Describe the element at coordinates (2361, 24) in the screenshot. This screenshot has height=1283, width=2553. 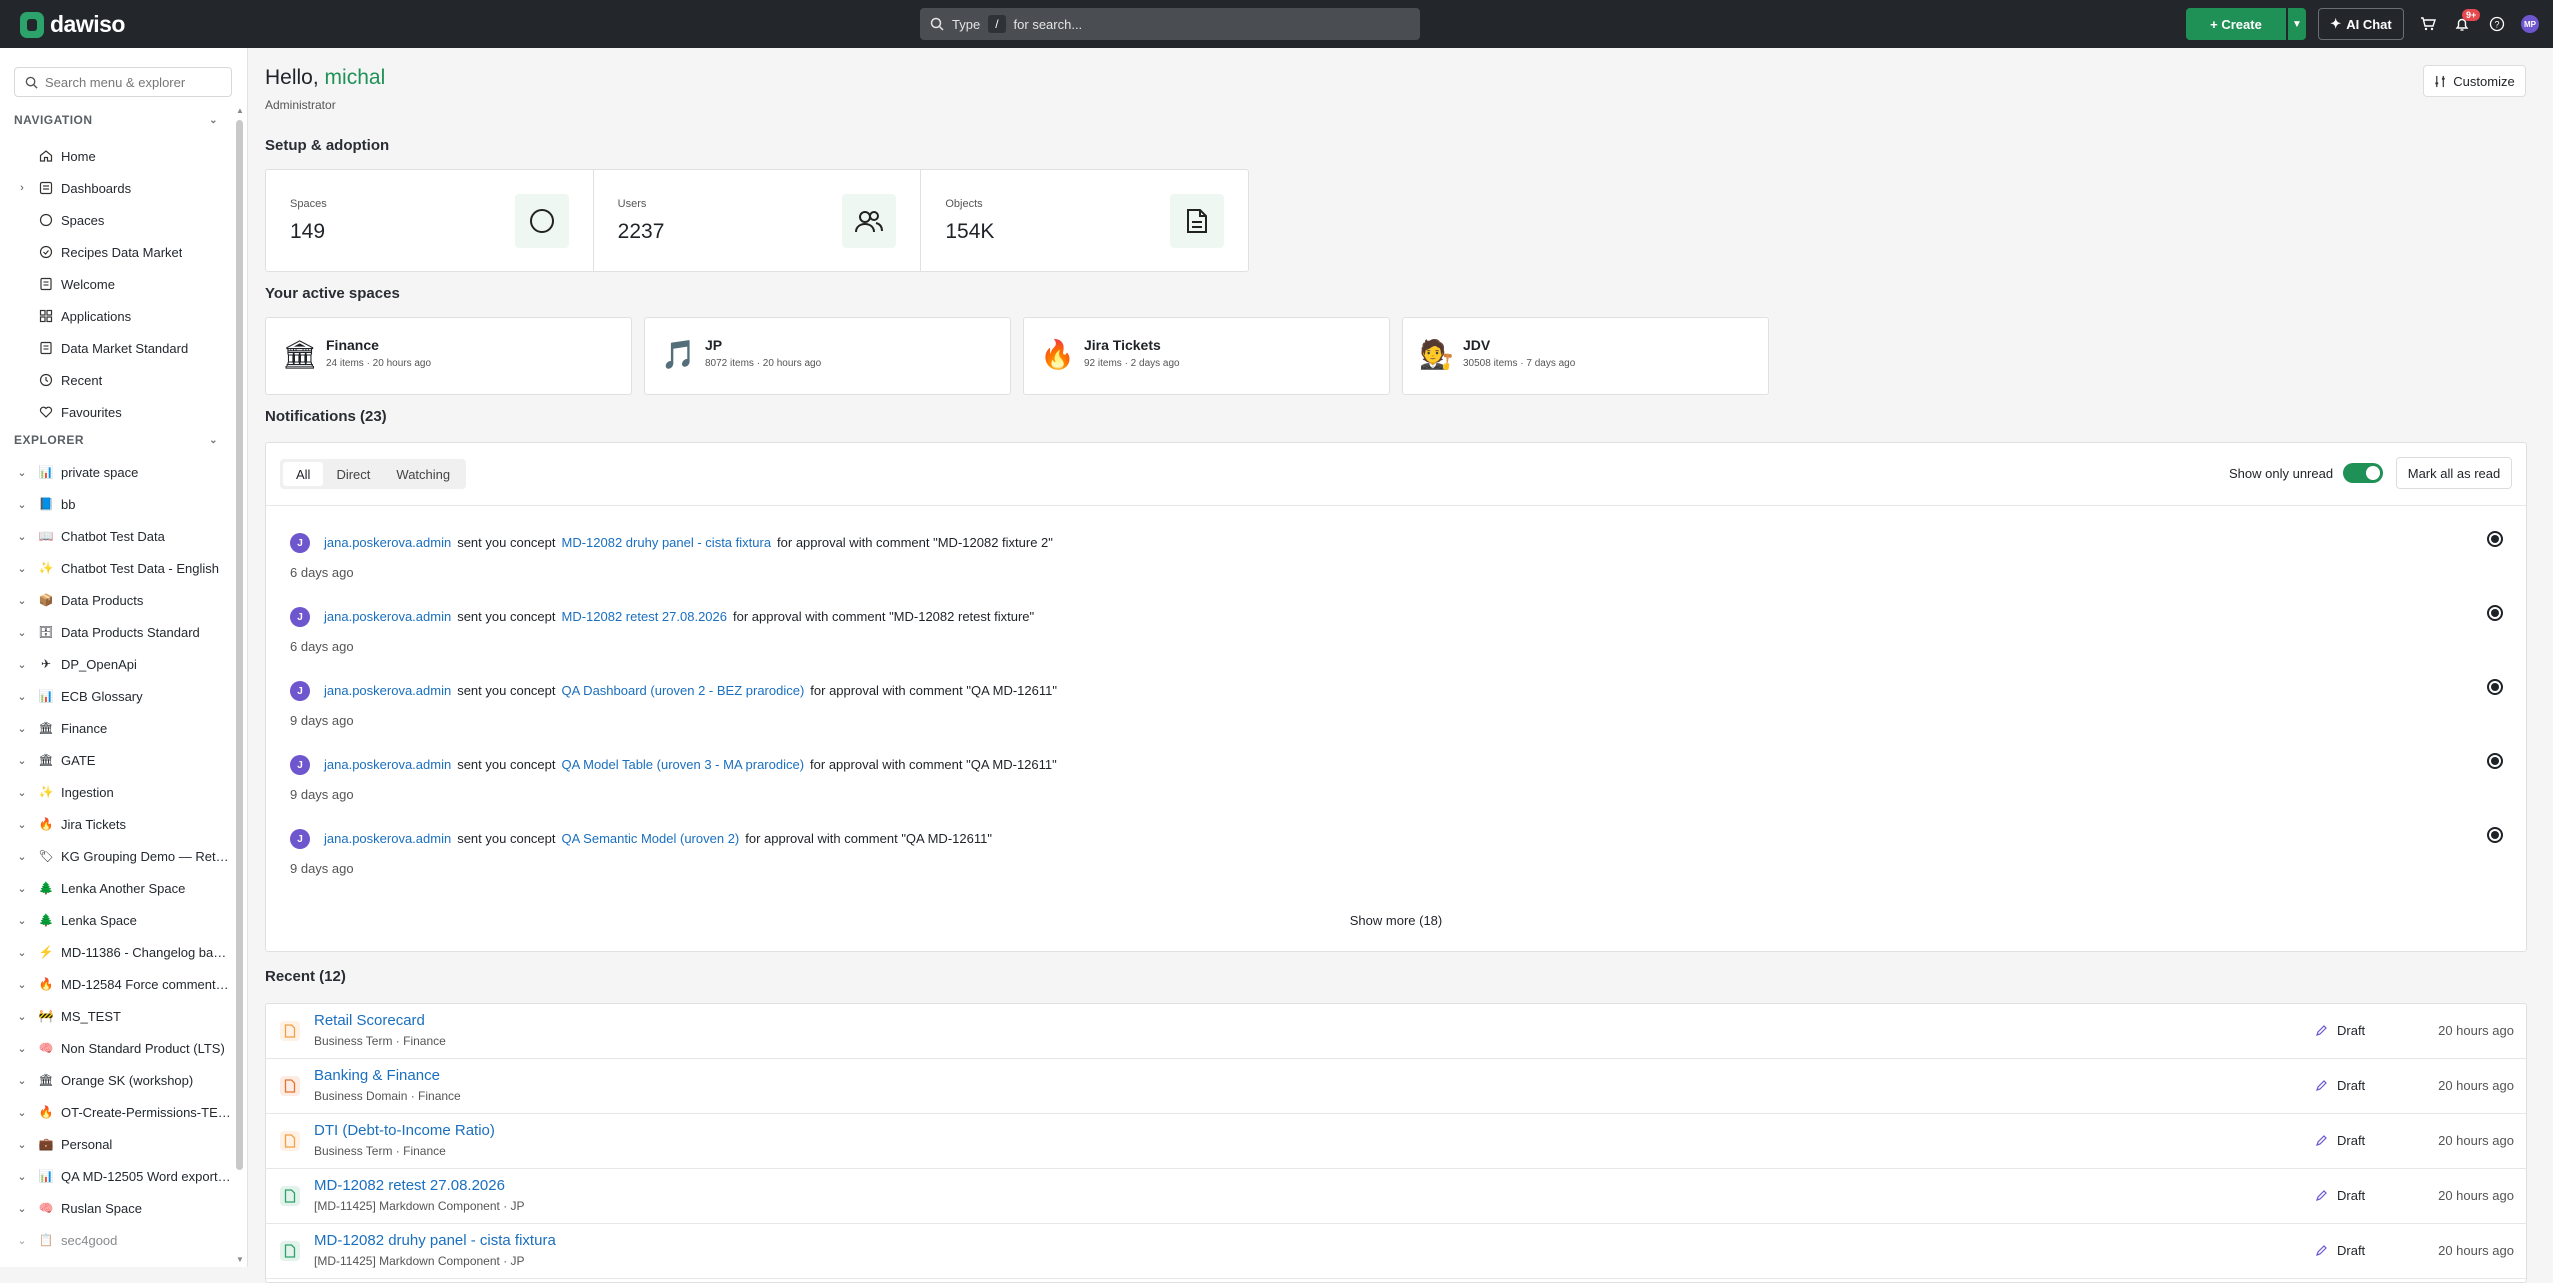
I see `ai-chat-button: ✦ AI Chat` at that location.